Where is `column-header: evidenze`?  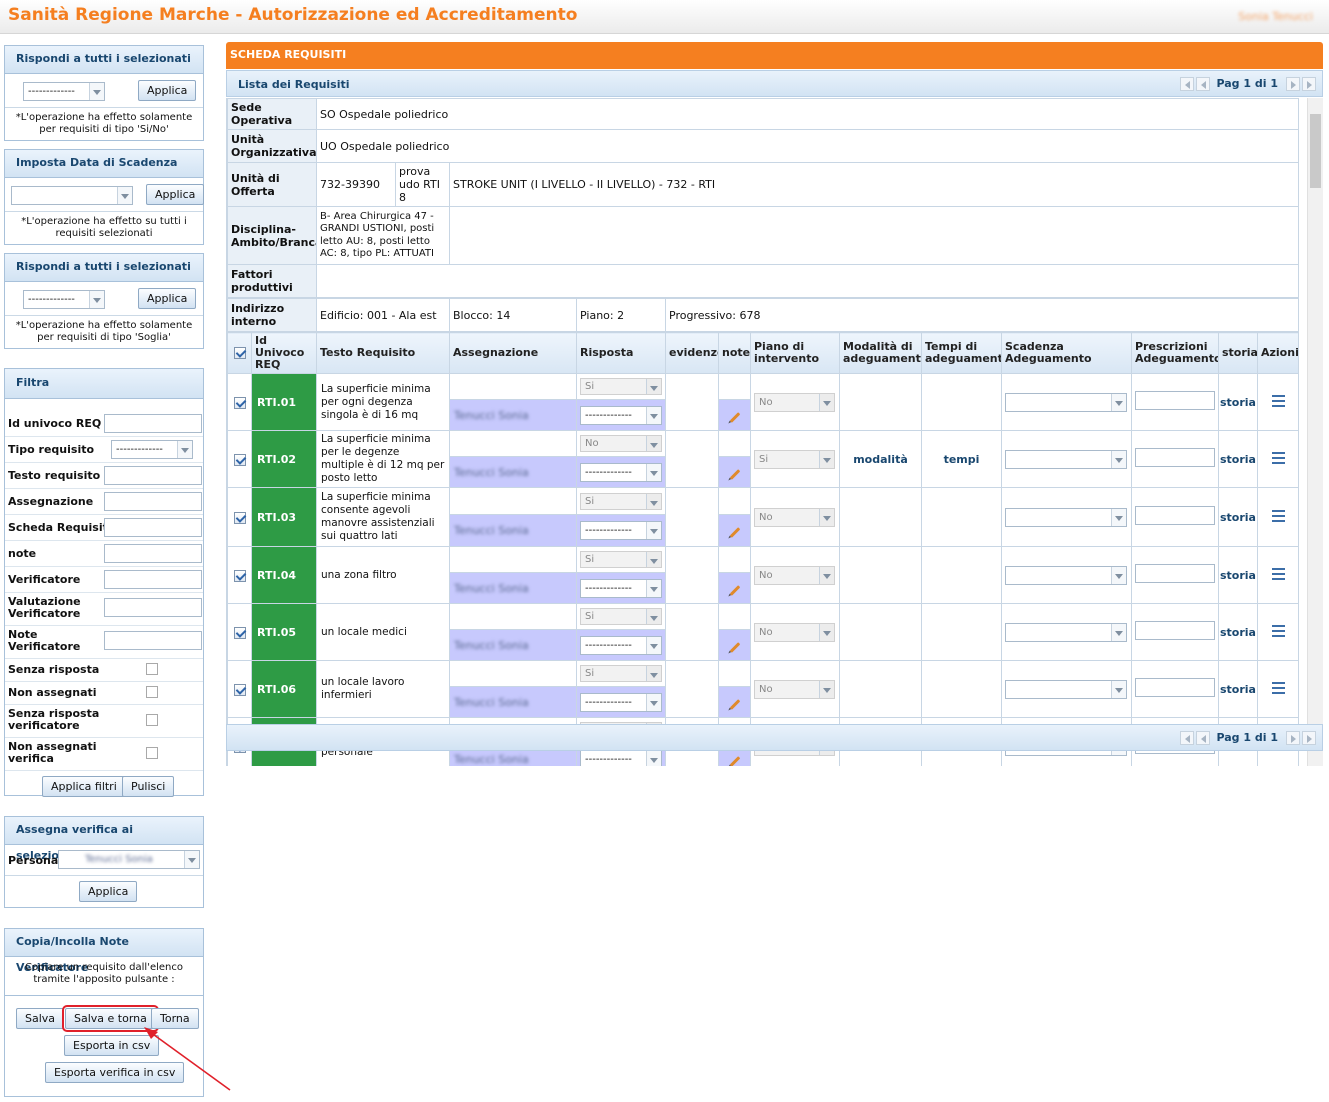
column-header: evidenze is located at coordinates (692, 353).